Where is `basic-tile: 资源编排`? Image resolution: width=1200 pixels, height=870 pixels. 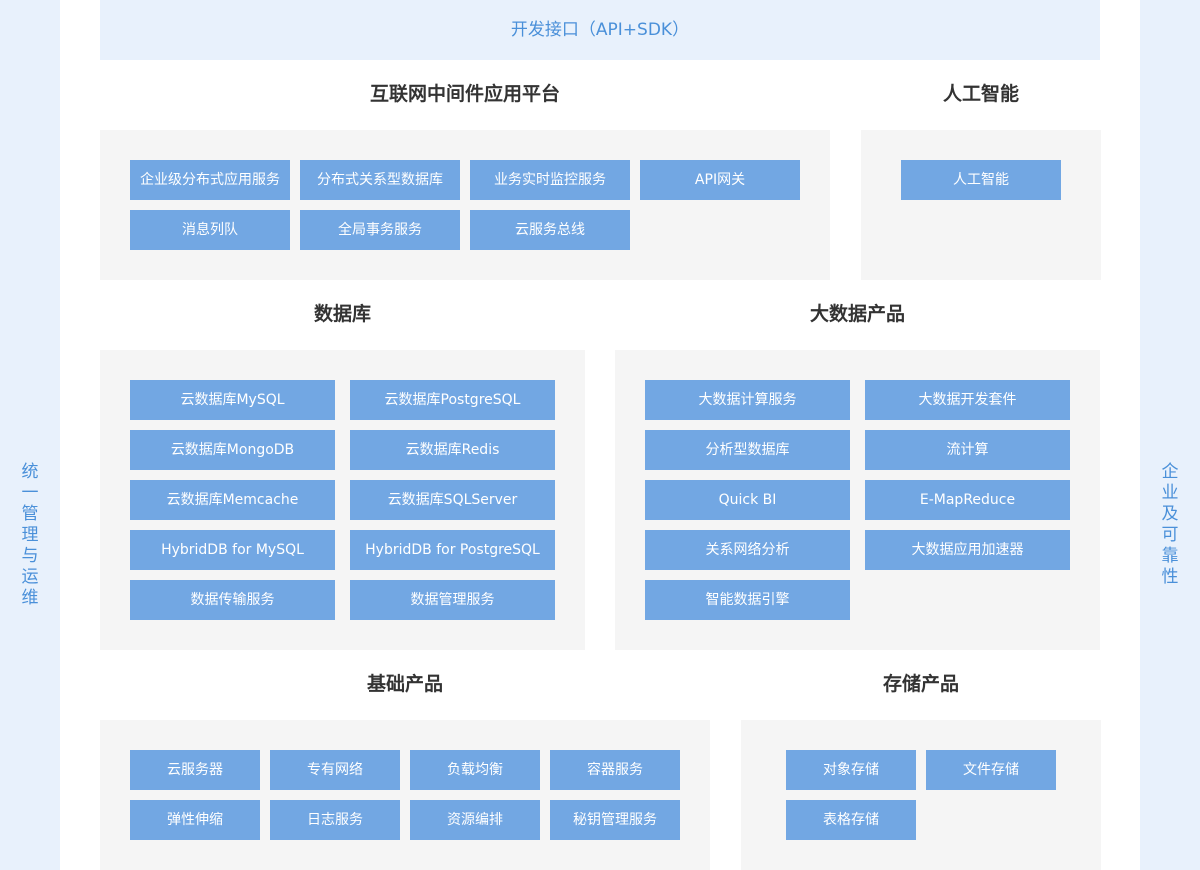
basic-tile: 资源编排 is located at coordinates (475, 820).